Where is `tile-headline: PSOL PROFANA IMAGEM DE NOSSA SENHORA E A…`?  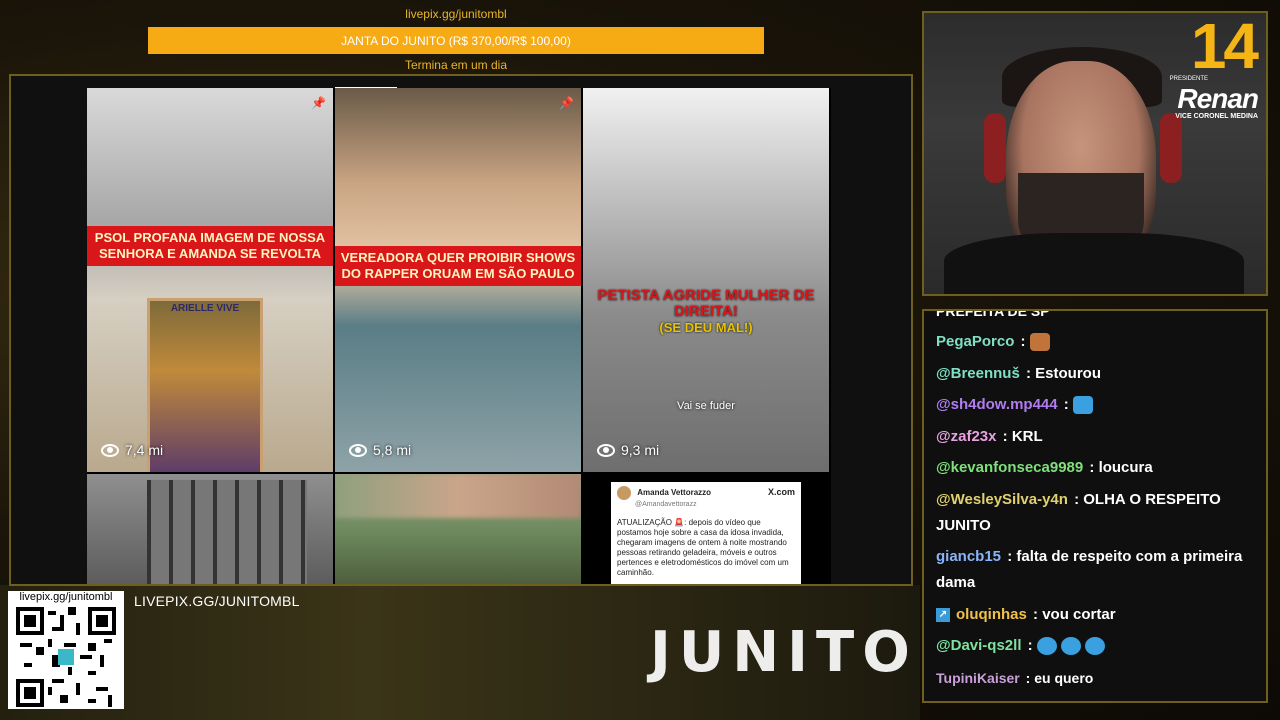
tile-headline: PSOL PROFANA IMAGEM DE NOSSA SENHORA E A… is located at coordinates (210, 246).